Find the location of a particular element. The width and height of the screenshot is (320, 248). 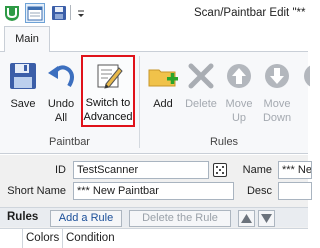

row-header-cell is located at coordinates (11, 238).